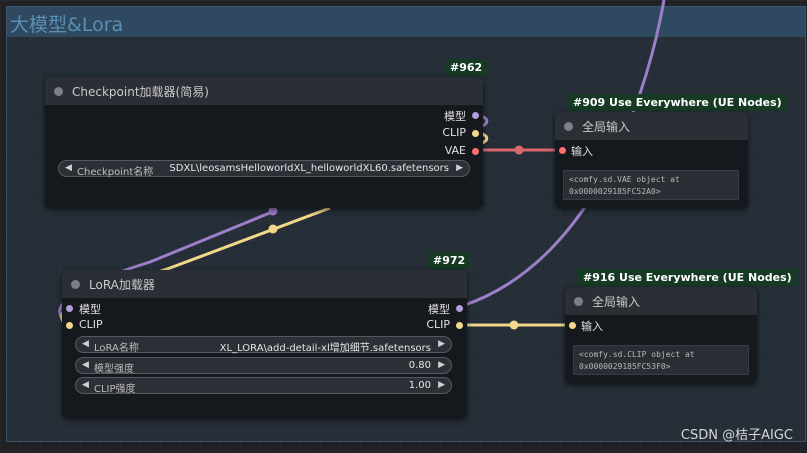 The image size is (807, 453). Describe the element at coordinates (90, 309) in the screenshot. I see `input-model-label: 模型` at that location.